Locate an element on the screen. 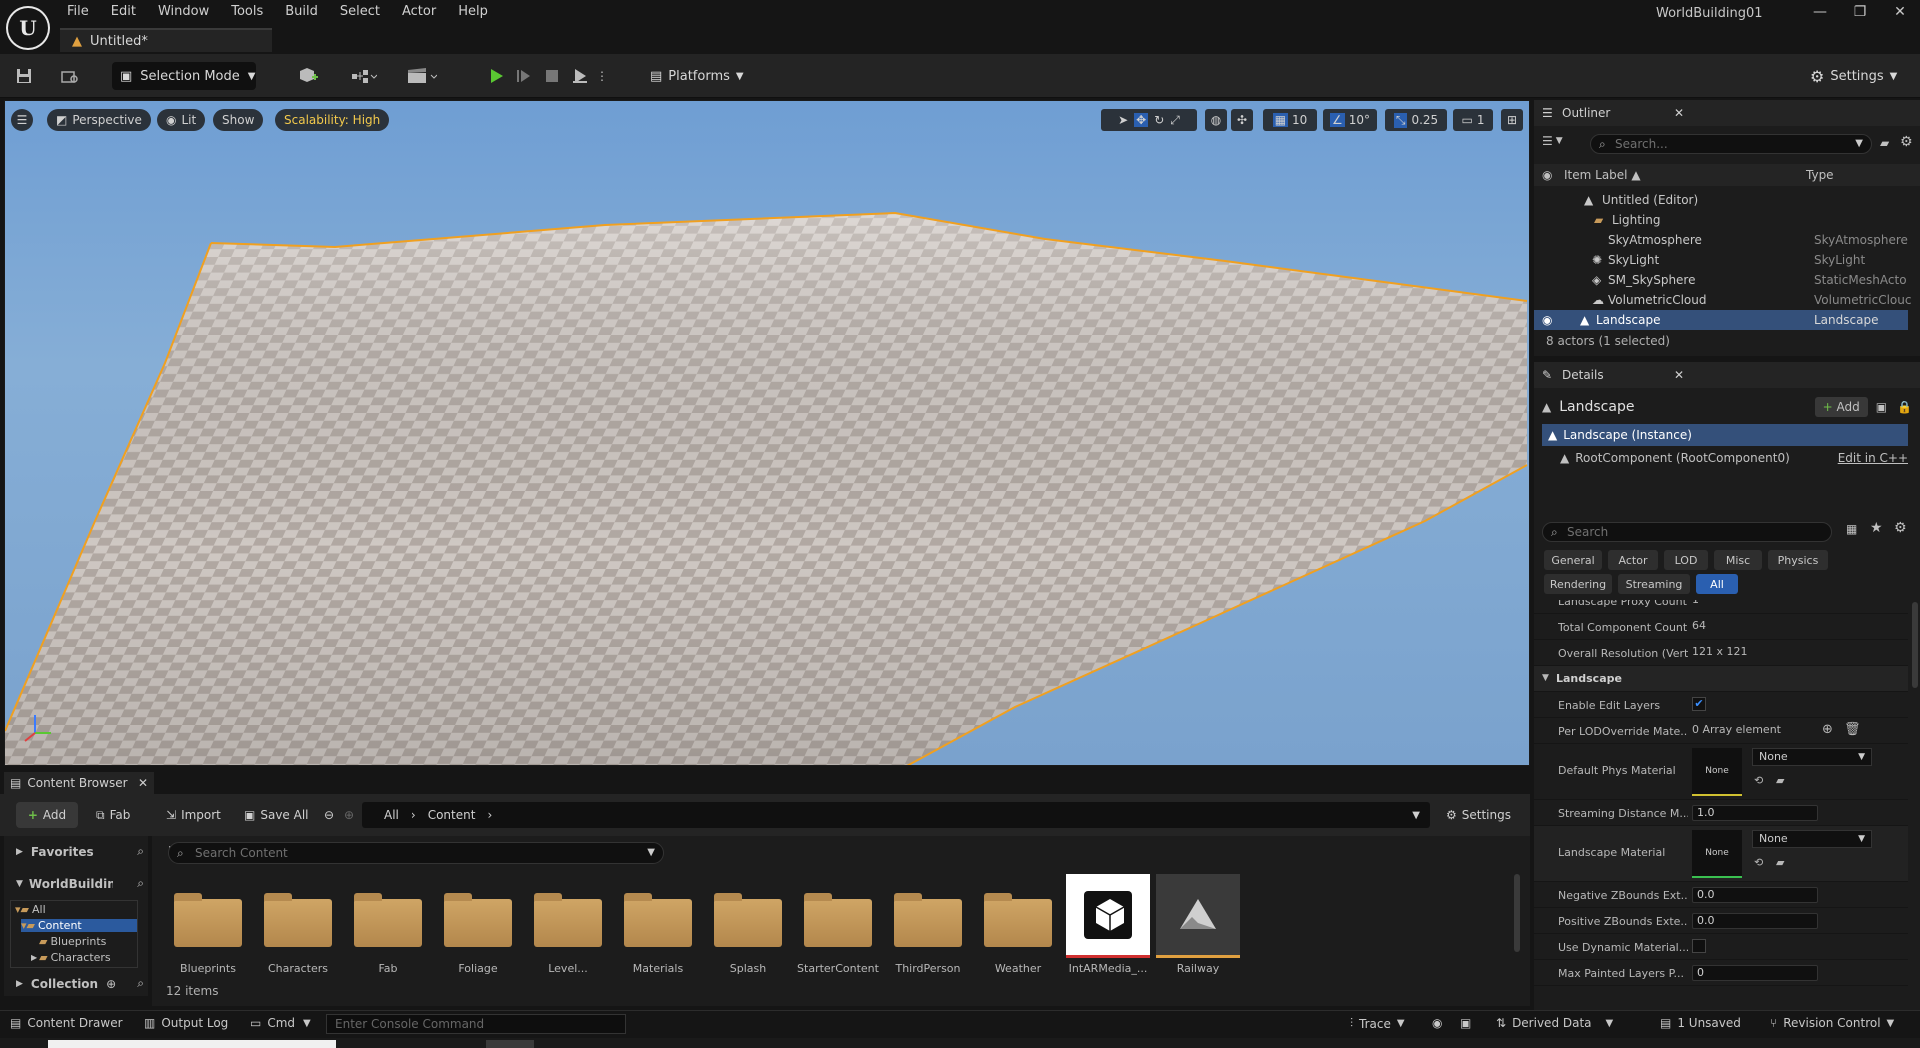 This screenshot has height=1048, width=1920. select-tool-icon: ➤ is located at coordinates (1123, 120).